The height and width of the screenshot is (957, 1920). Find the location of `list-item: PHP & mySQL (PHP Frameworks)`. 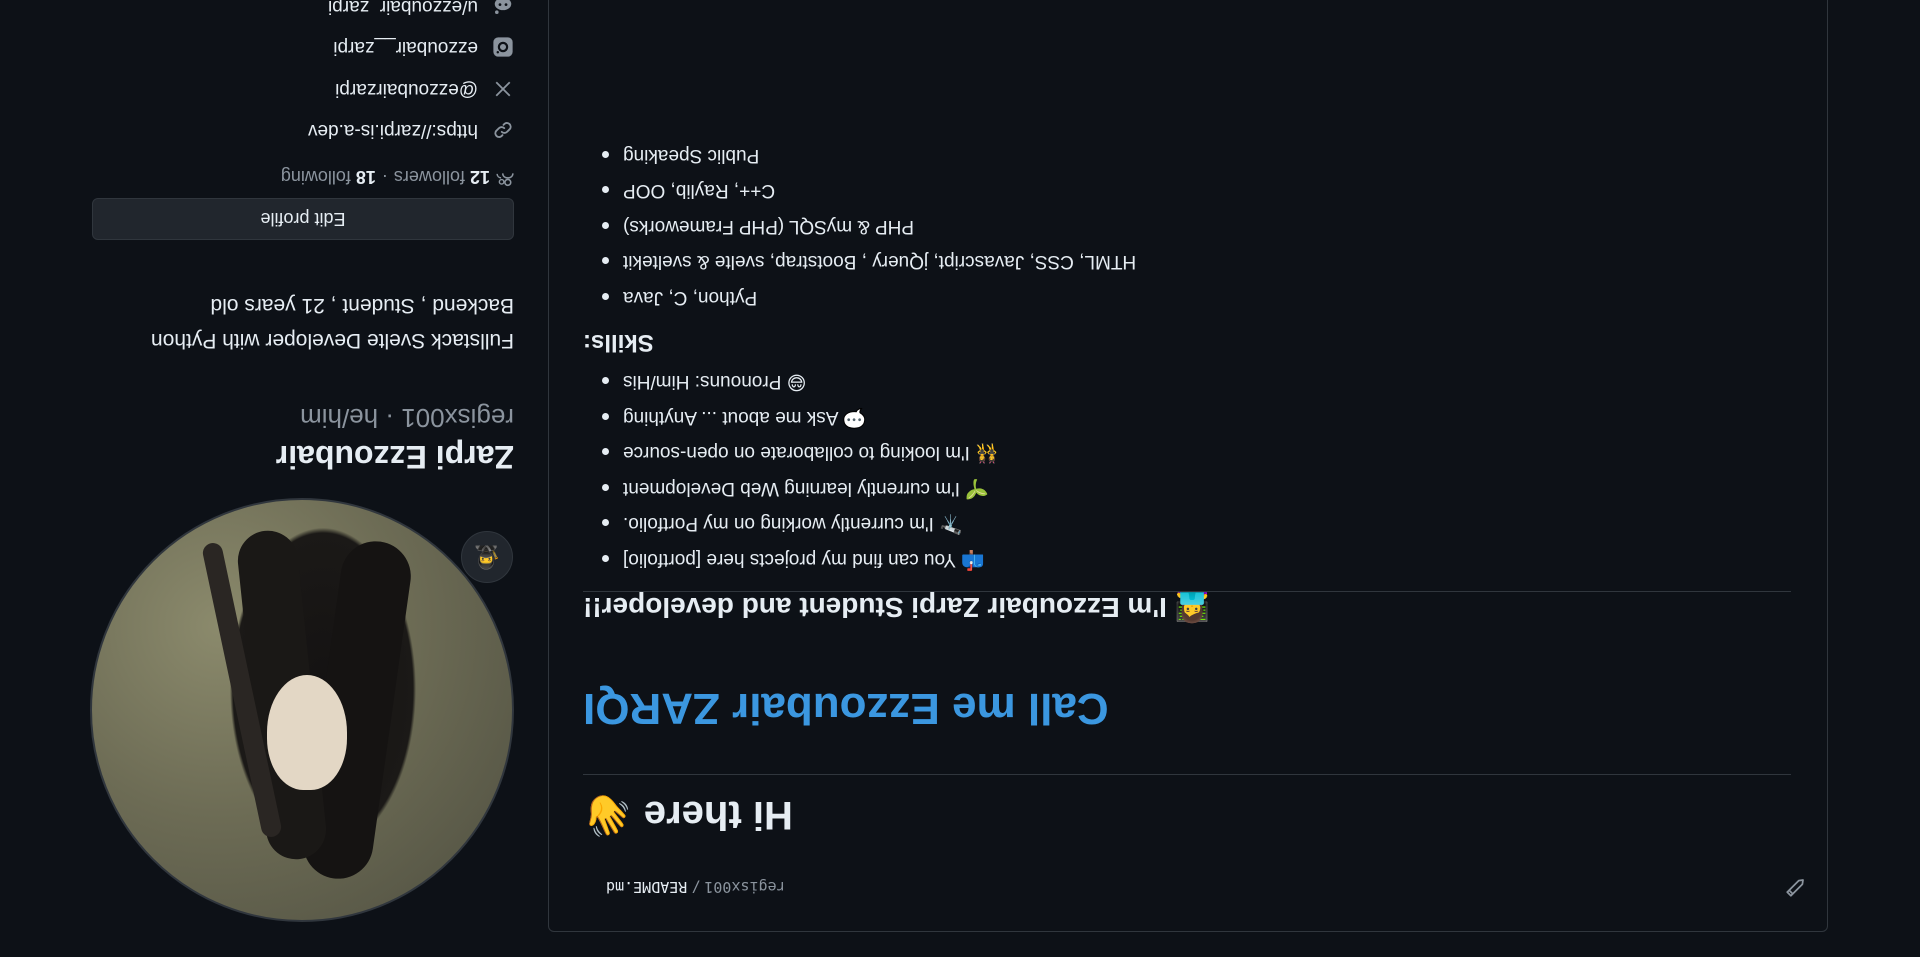

list-item: PHP & mySQL (PHP Frameworks) is located at coordinates (1187, 227).